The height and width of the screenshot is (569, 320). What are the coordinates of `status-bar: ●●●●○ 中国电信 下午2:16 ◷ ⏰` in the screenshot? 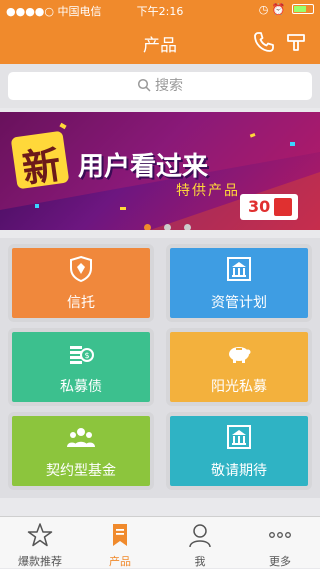 It's located at (160, 10).